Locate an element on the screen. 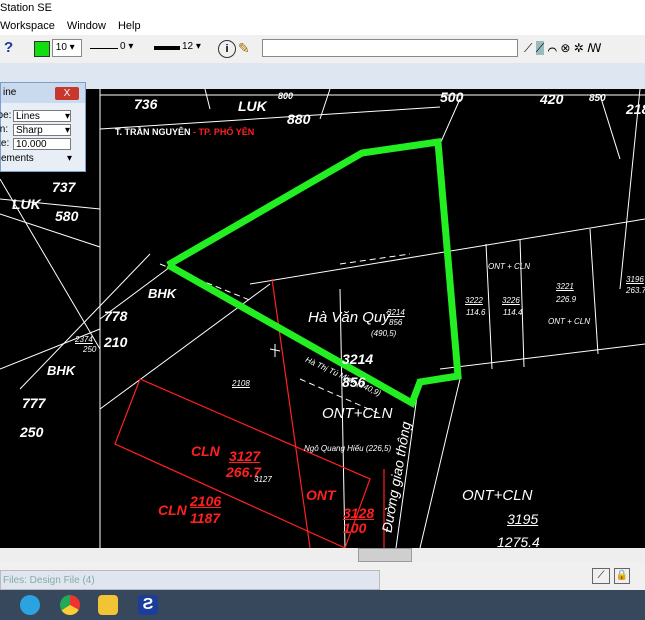 The image size is (645, 620). parcel-area: 500 is located at coordinates (452, 97).